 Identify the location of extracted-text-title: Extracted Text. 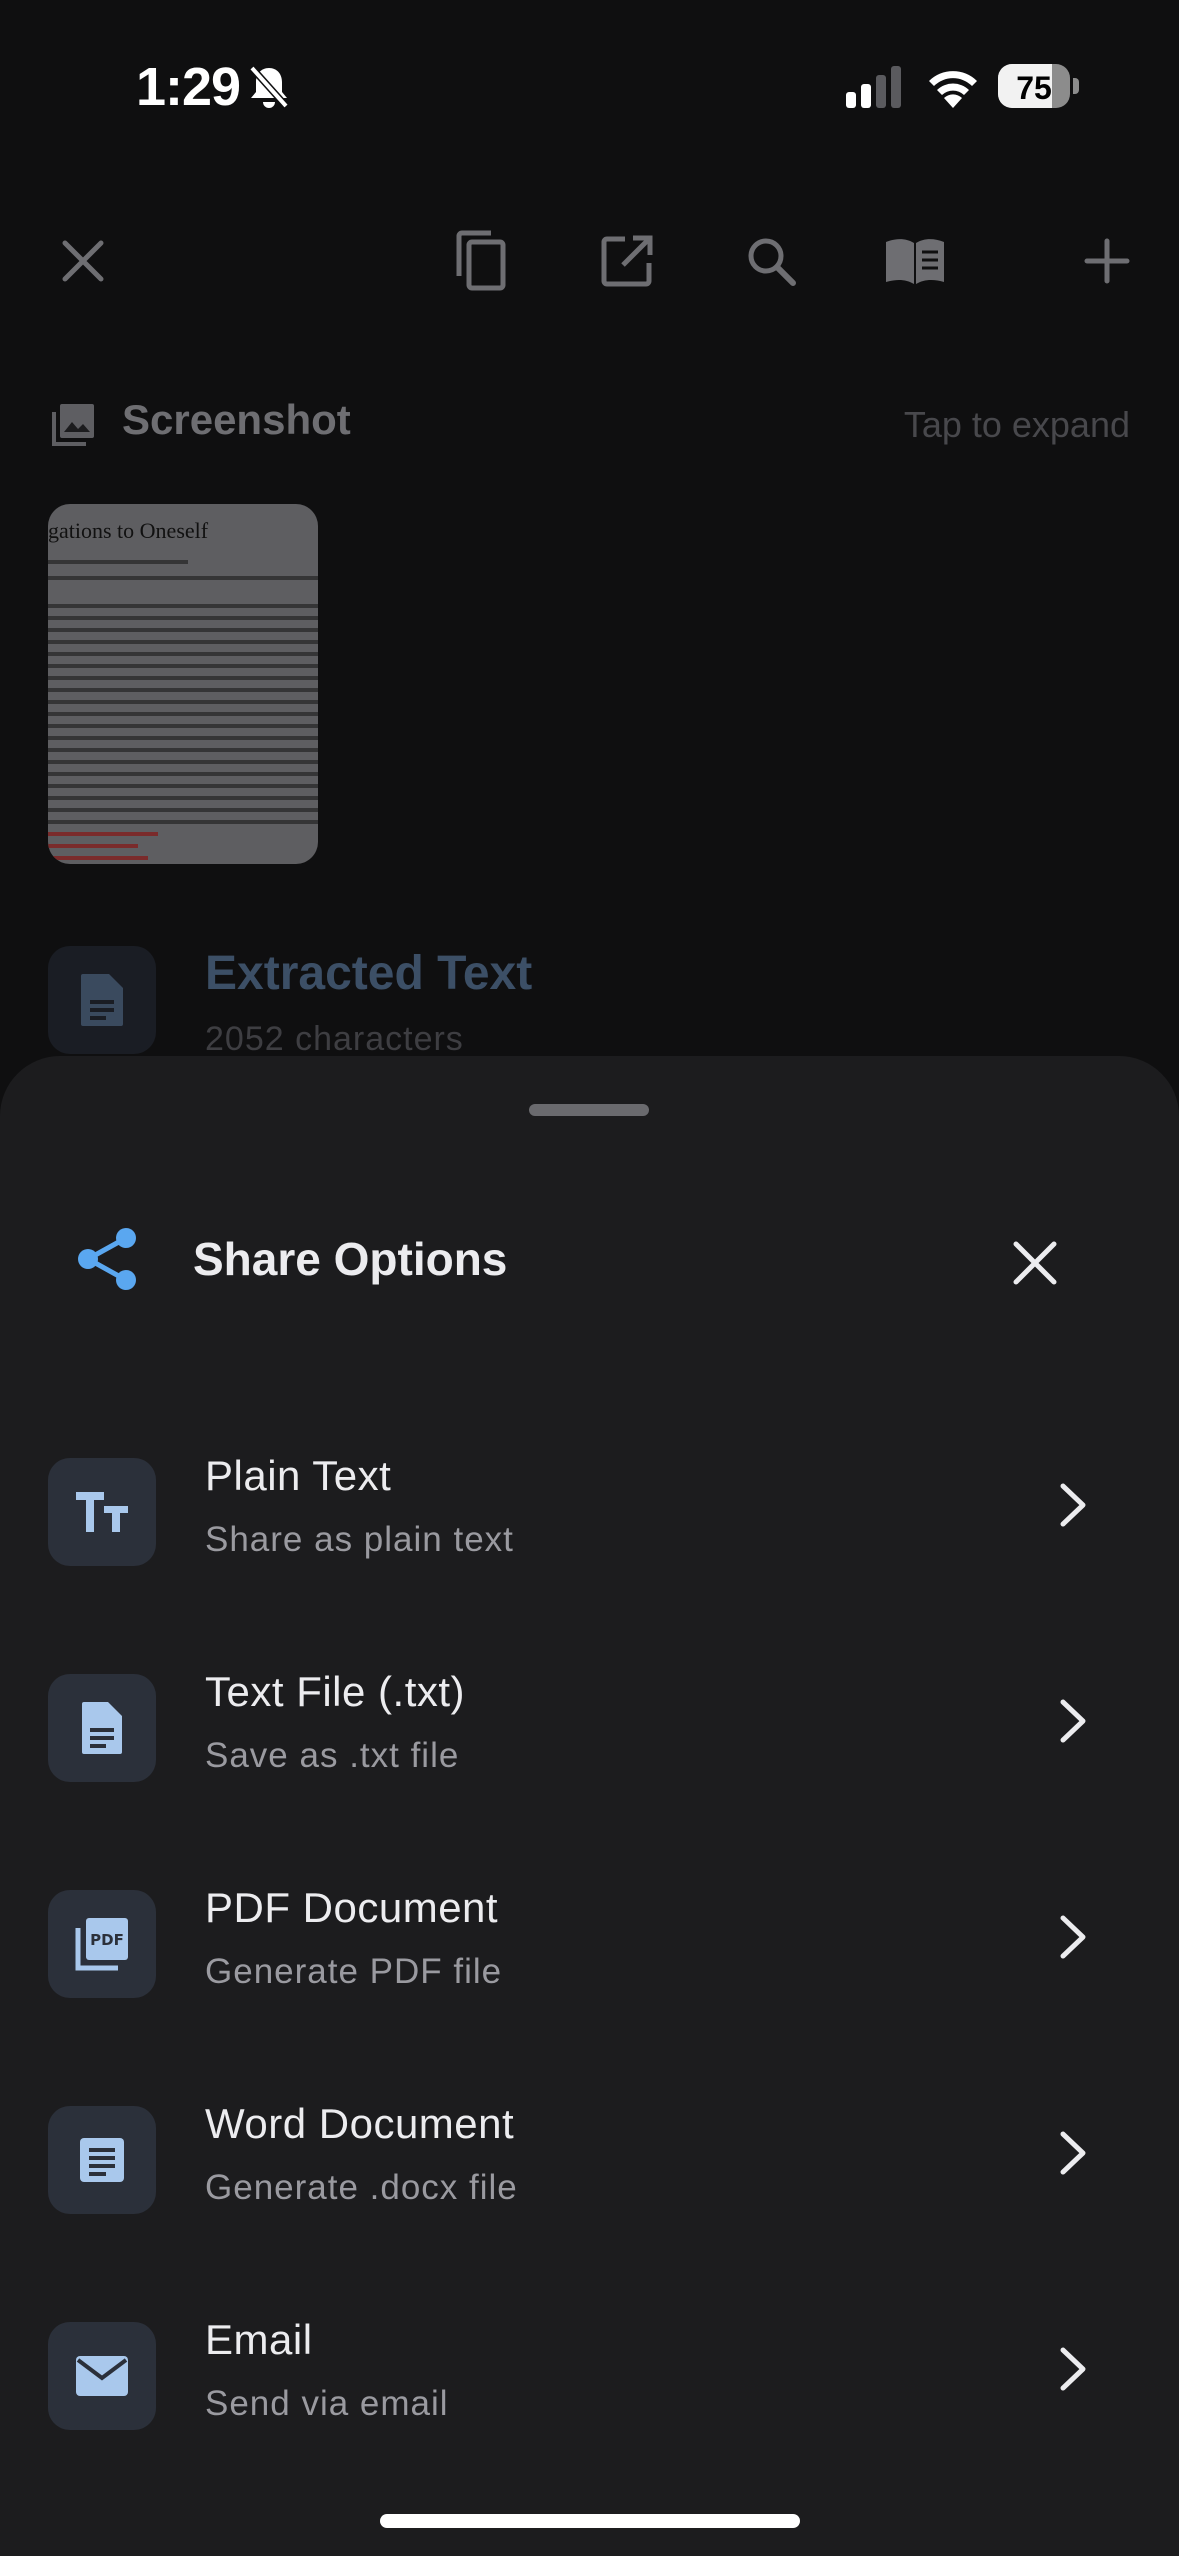
(368, 973).